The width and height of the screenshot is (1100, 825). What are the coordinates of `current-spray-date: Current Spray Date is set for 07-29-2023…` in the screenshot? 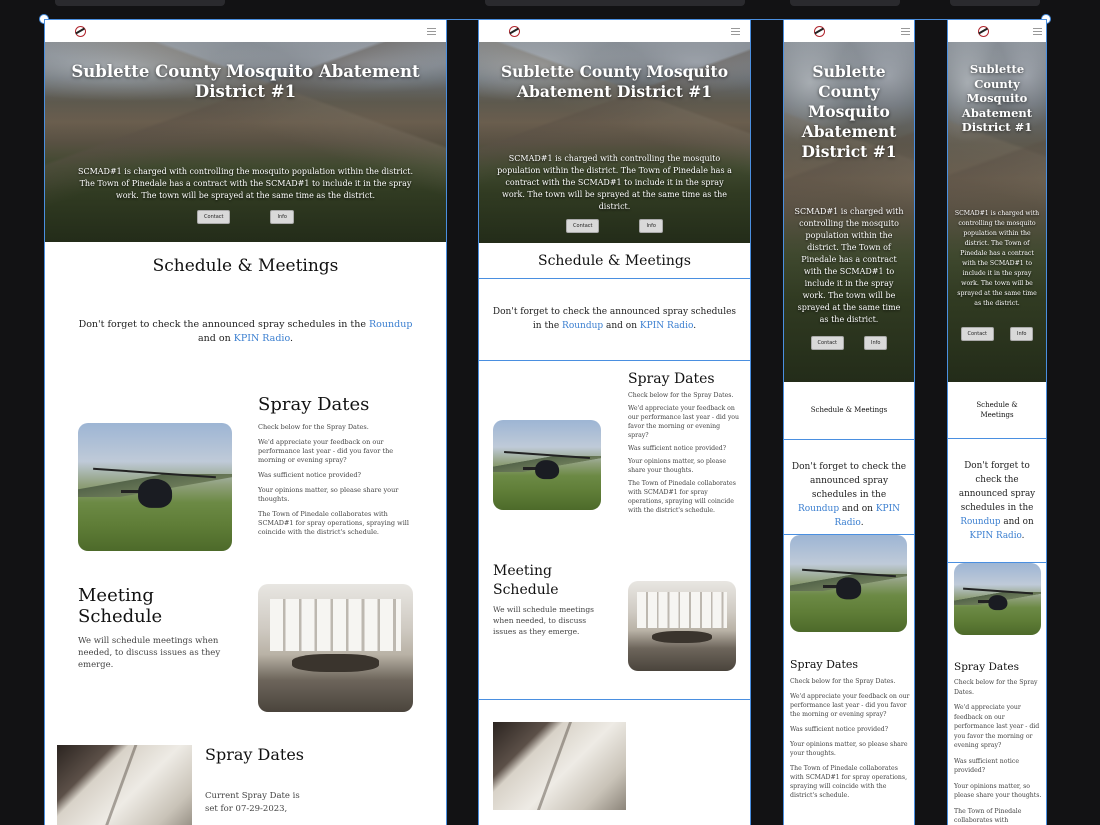 It's located at (252, 802).